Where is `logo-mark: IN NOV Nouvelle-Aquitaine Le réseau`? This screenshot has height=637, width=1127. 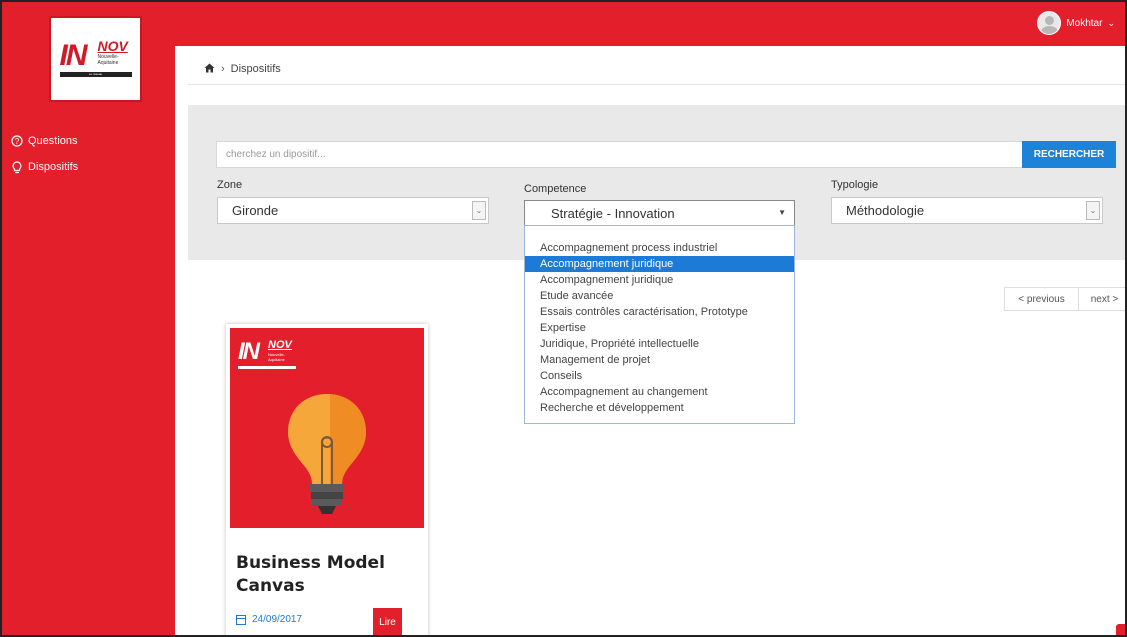
logo-mark: IN NOV Nouvelle-Aquitaine Le réseau is located at coordinates (95, 58).